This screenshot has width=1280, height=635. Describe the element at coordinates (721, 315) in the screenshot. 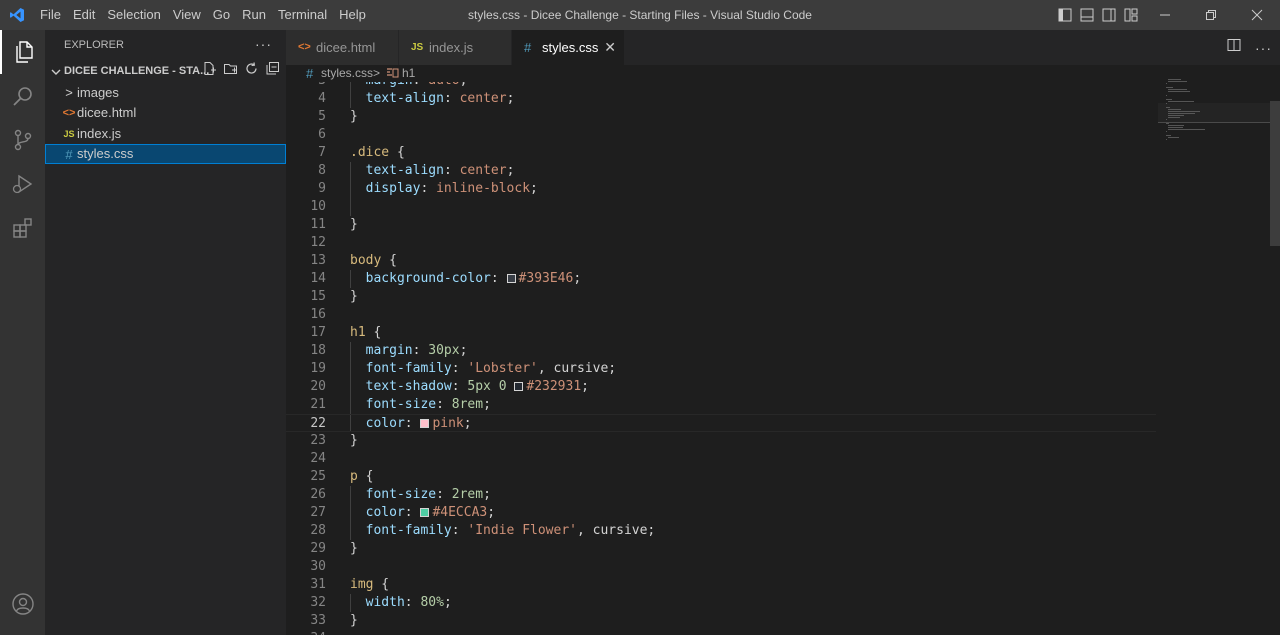

I see `code-line: 16` at that location.